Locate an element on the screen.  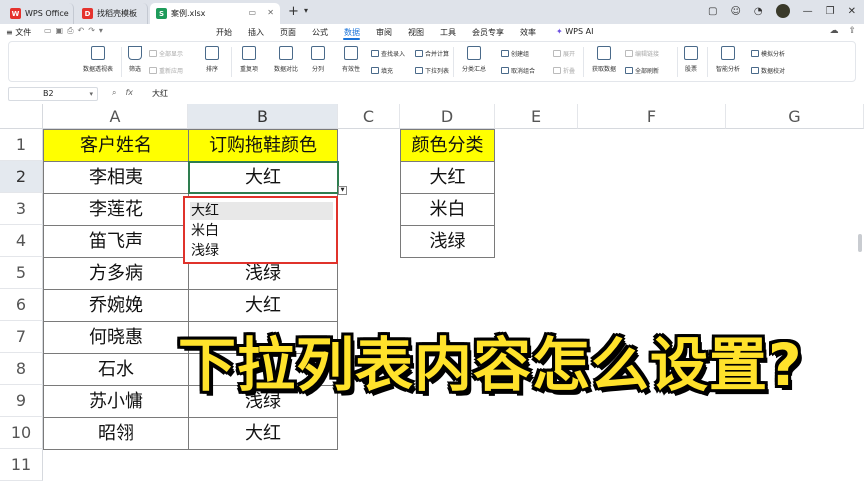
column-header-g: G is located at coordinates (795, 116).